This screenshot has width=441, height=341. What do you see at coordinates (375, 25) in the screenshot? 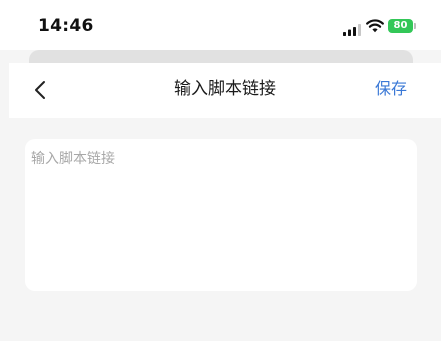
I see `wifi-icon` at bounding box center [375, 25].